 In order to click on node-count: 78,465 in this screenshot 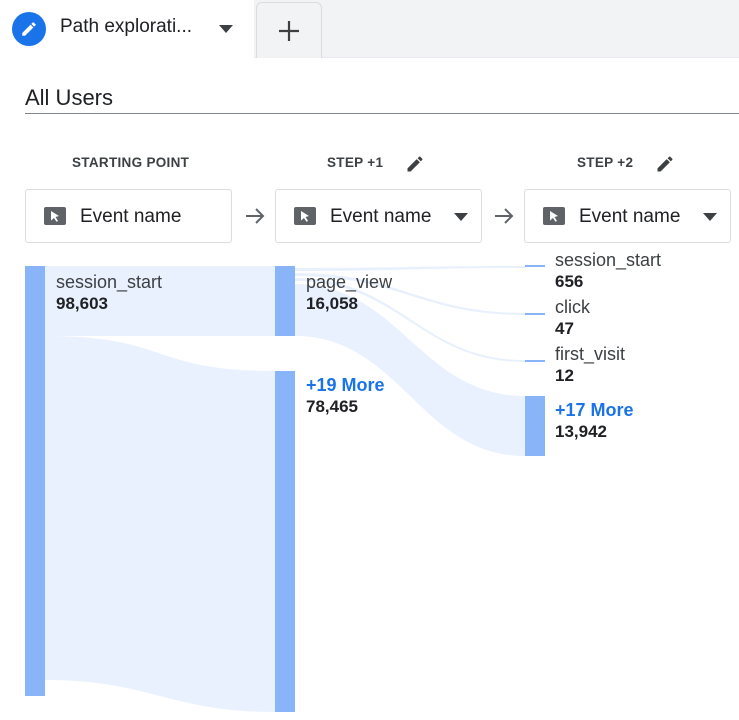, I will do `click(332, 406)`.